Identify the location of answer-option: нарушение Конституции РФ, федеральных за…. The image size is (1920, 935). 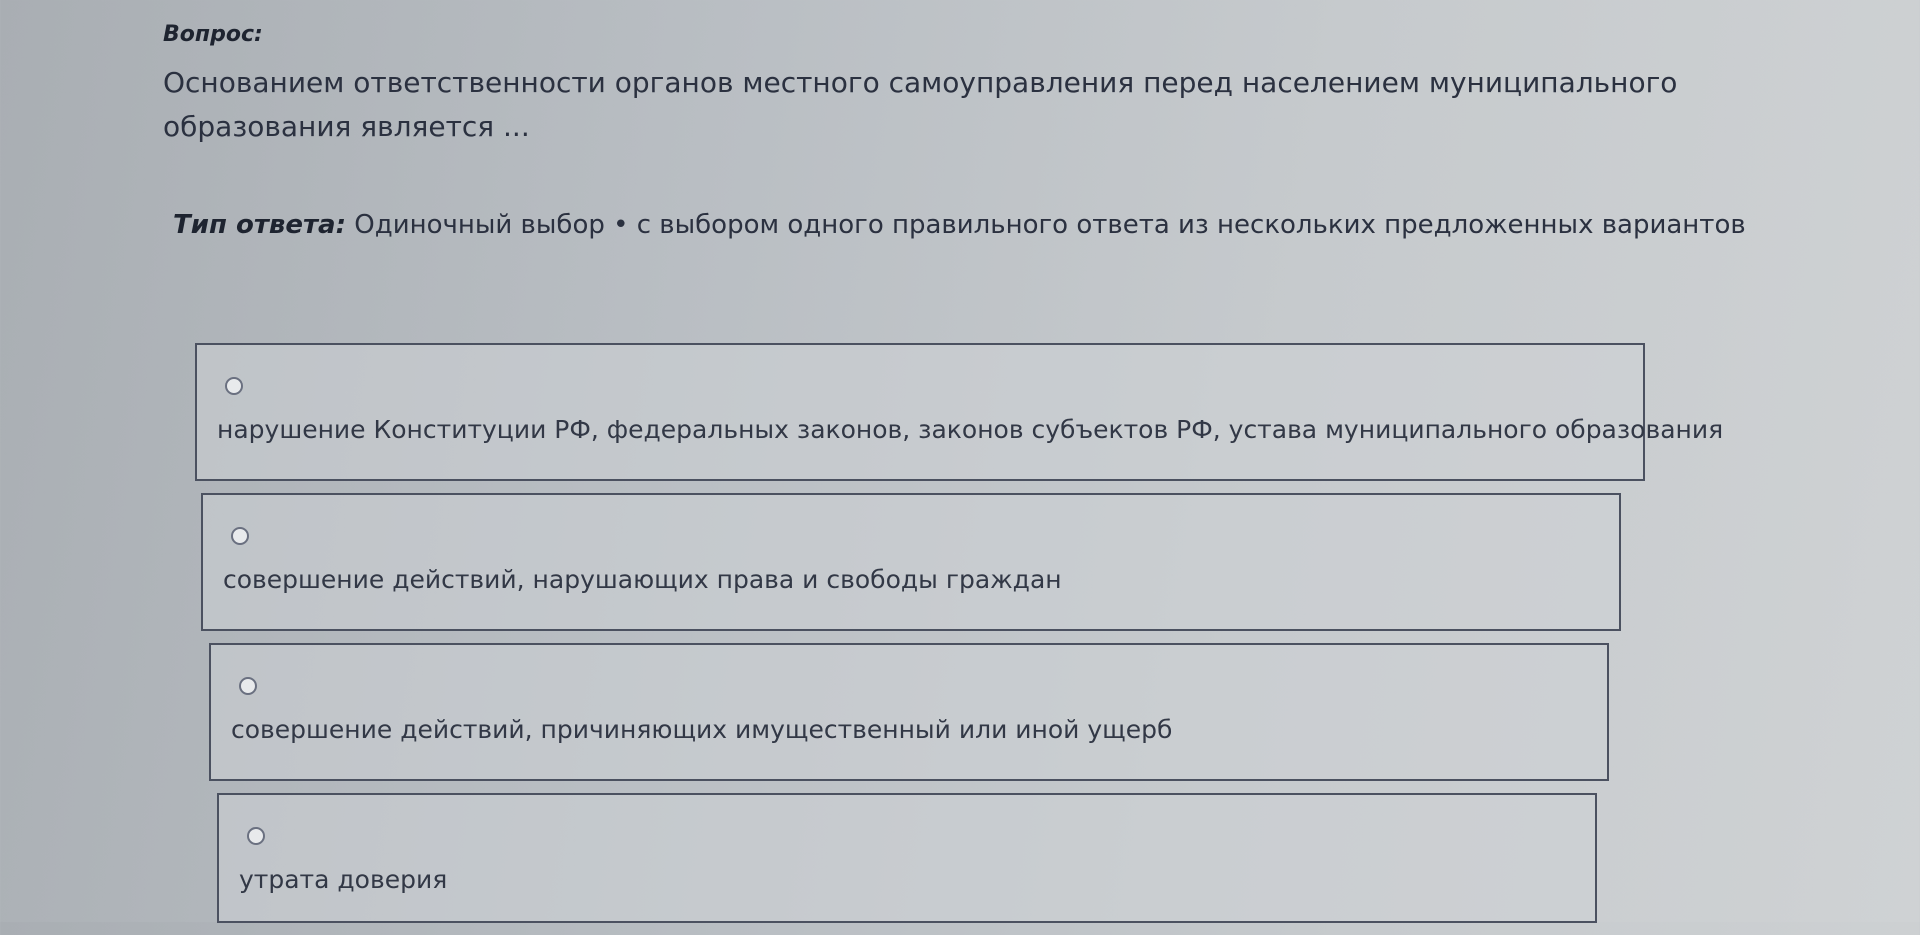
(959, 412).